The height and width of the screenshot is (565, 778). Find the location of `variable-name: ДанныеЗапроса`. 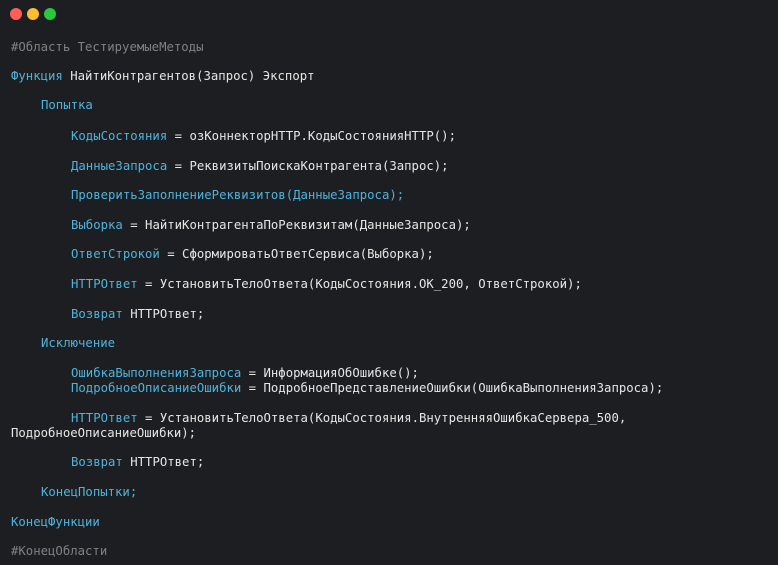

variable-name: ДанныеЗапроса is located at coordinates (119, 166).